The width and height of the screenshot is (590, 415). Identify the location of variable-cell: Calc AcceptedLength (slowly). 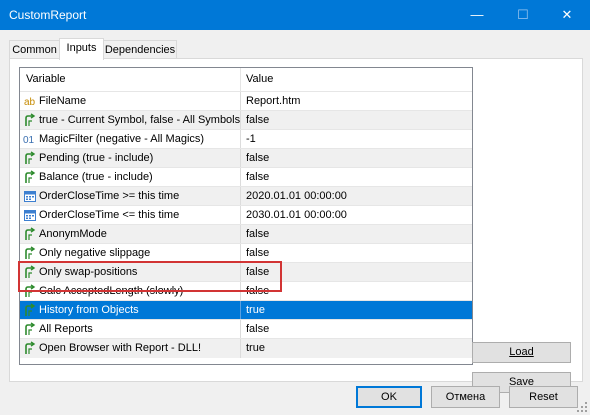
(111, 291).